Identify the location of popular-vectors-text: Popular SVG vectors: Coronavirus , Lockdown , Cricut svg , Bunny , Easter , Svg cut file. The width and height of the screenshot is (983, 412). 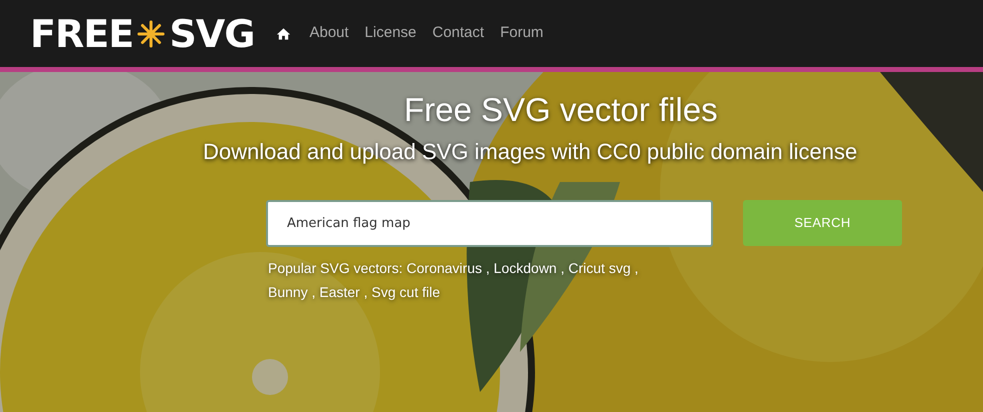
(454, 280).